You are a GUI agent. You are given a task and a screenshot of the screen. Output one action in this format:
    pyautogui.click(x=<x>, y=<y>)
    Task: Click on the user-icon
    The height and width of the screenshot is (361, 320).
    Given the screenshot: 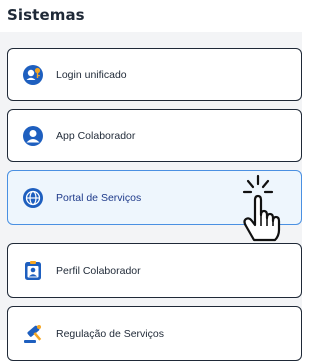 What is the action you would take?
    pyautogui.click(x=33, y=136)
    